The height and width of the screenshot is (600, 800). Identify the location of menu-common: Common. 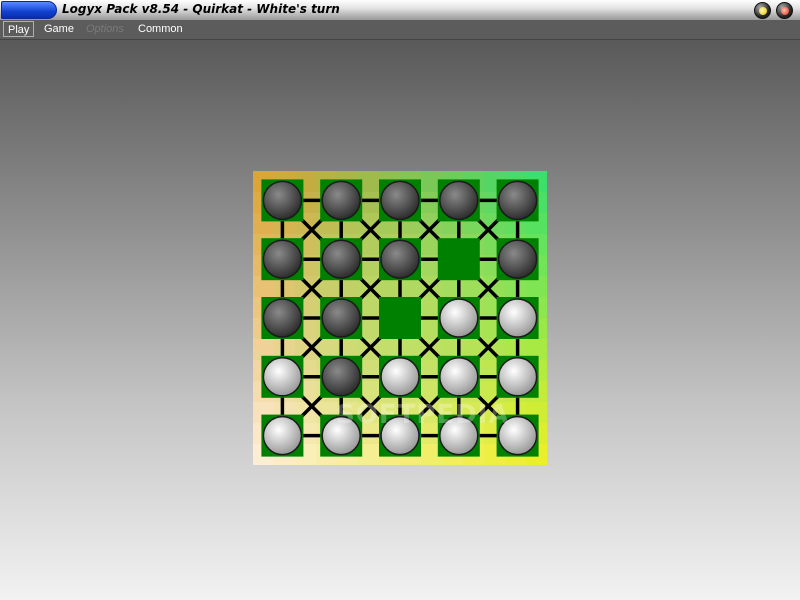
(160, 29).